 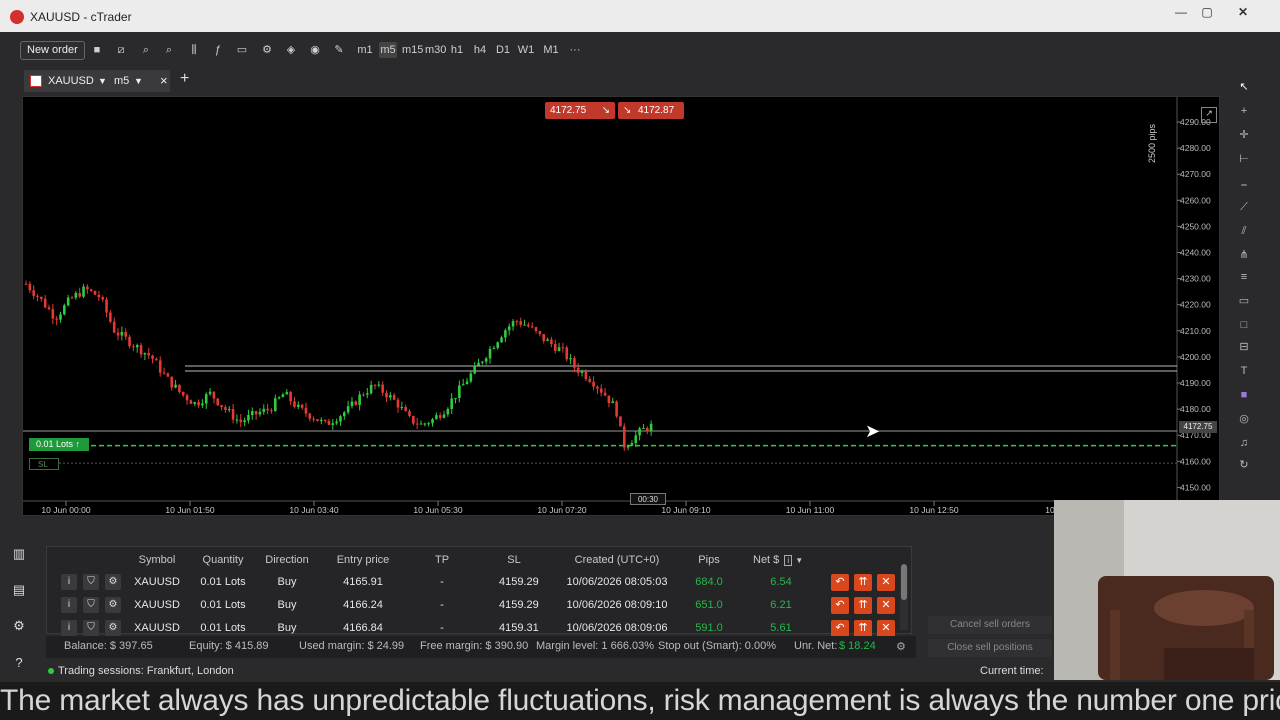 What do you see at coordinates (97, 81) in the screenshot?
I see `tab-xauusd: XAUUSD ▼ m5 ▼ ×` at bounding box center [97, 81].